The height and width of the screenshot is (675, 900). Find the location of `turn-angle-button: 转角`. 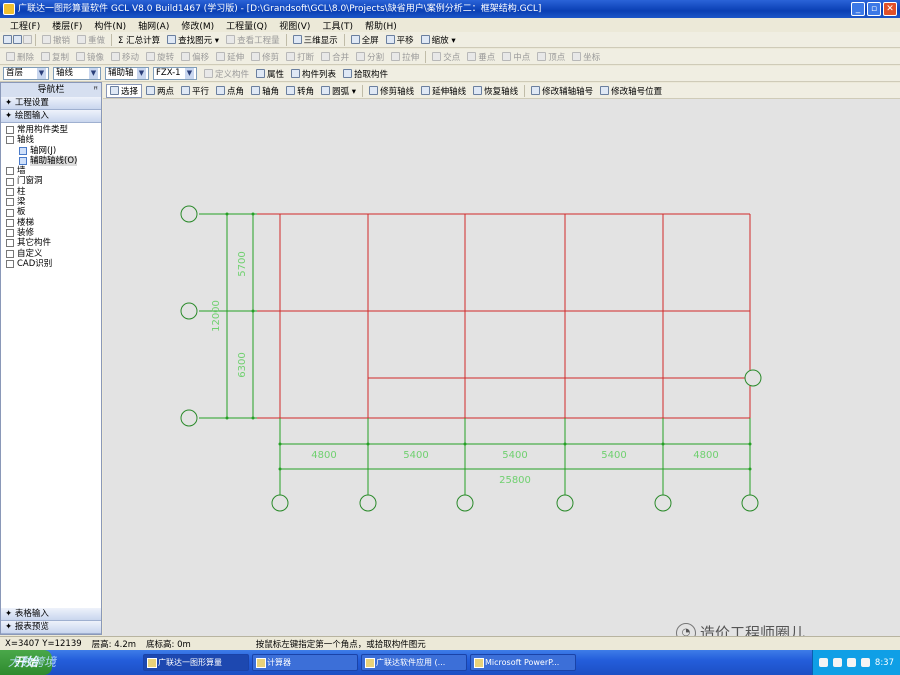

turn-angle-button: 转角 is located at coordinates (300, 91).